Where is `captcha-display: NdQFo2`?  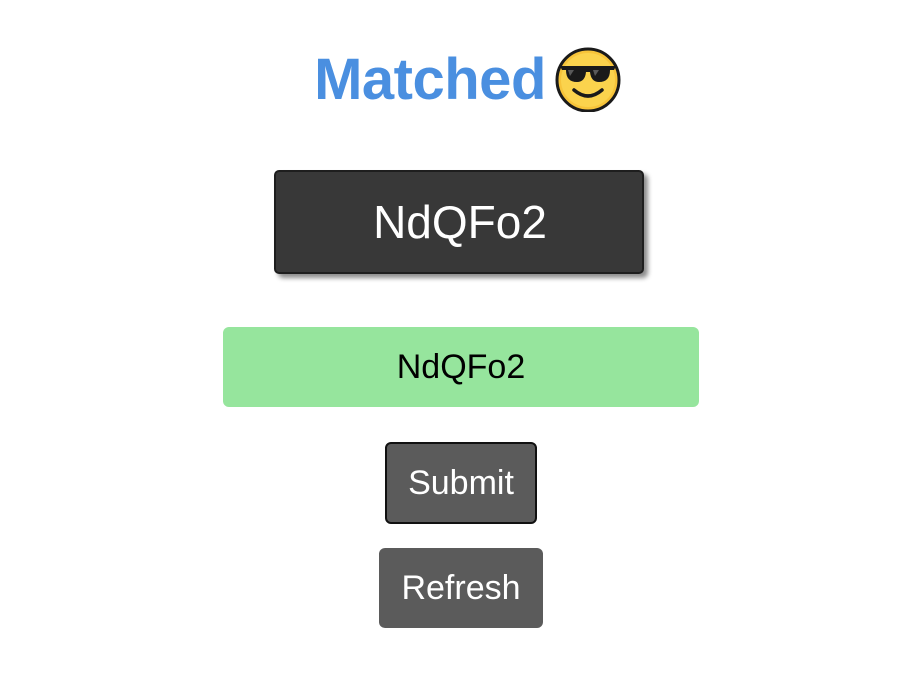
captcha-display: NdQFo2 is located at coordinates (459, 222).